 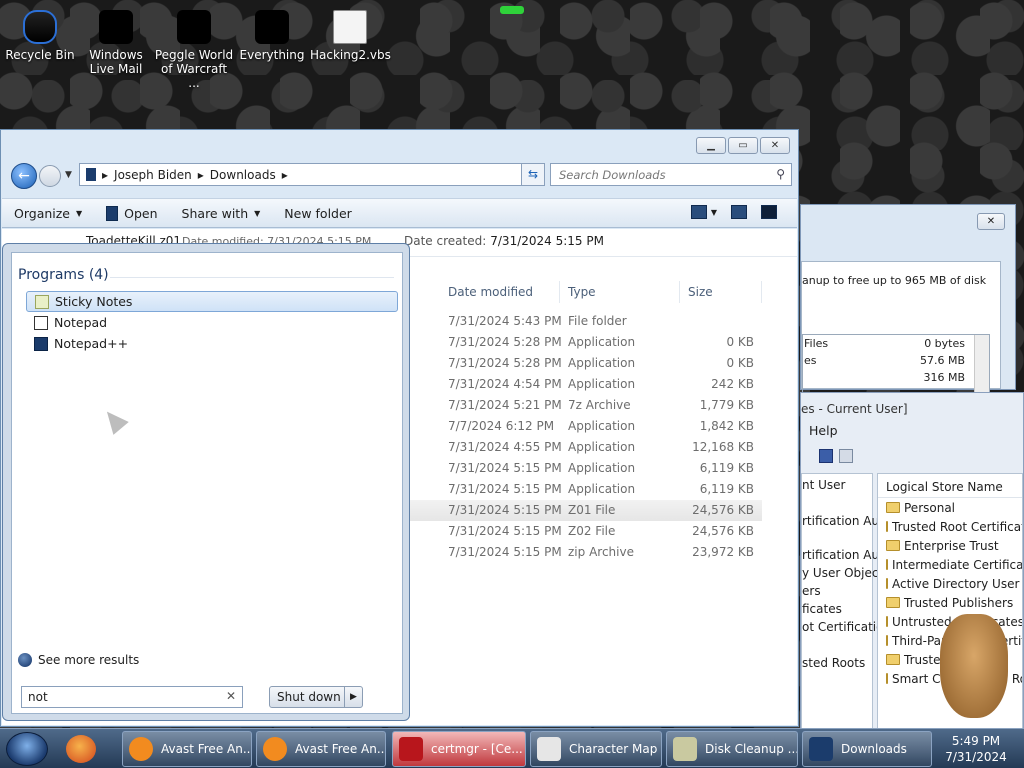 What do you see at coordinates (272, 36) in the screenshot?
I see `desktop-icon-everything: Everything` at bounding box center [272, 36].